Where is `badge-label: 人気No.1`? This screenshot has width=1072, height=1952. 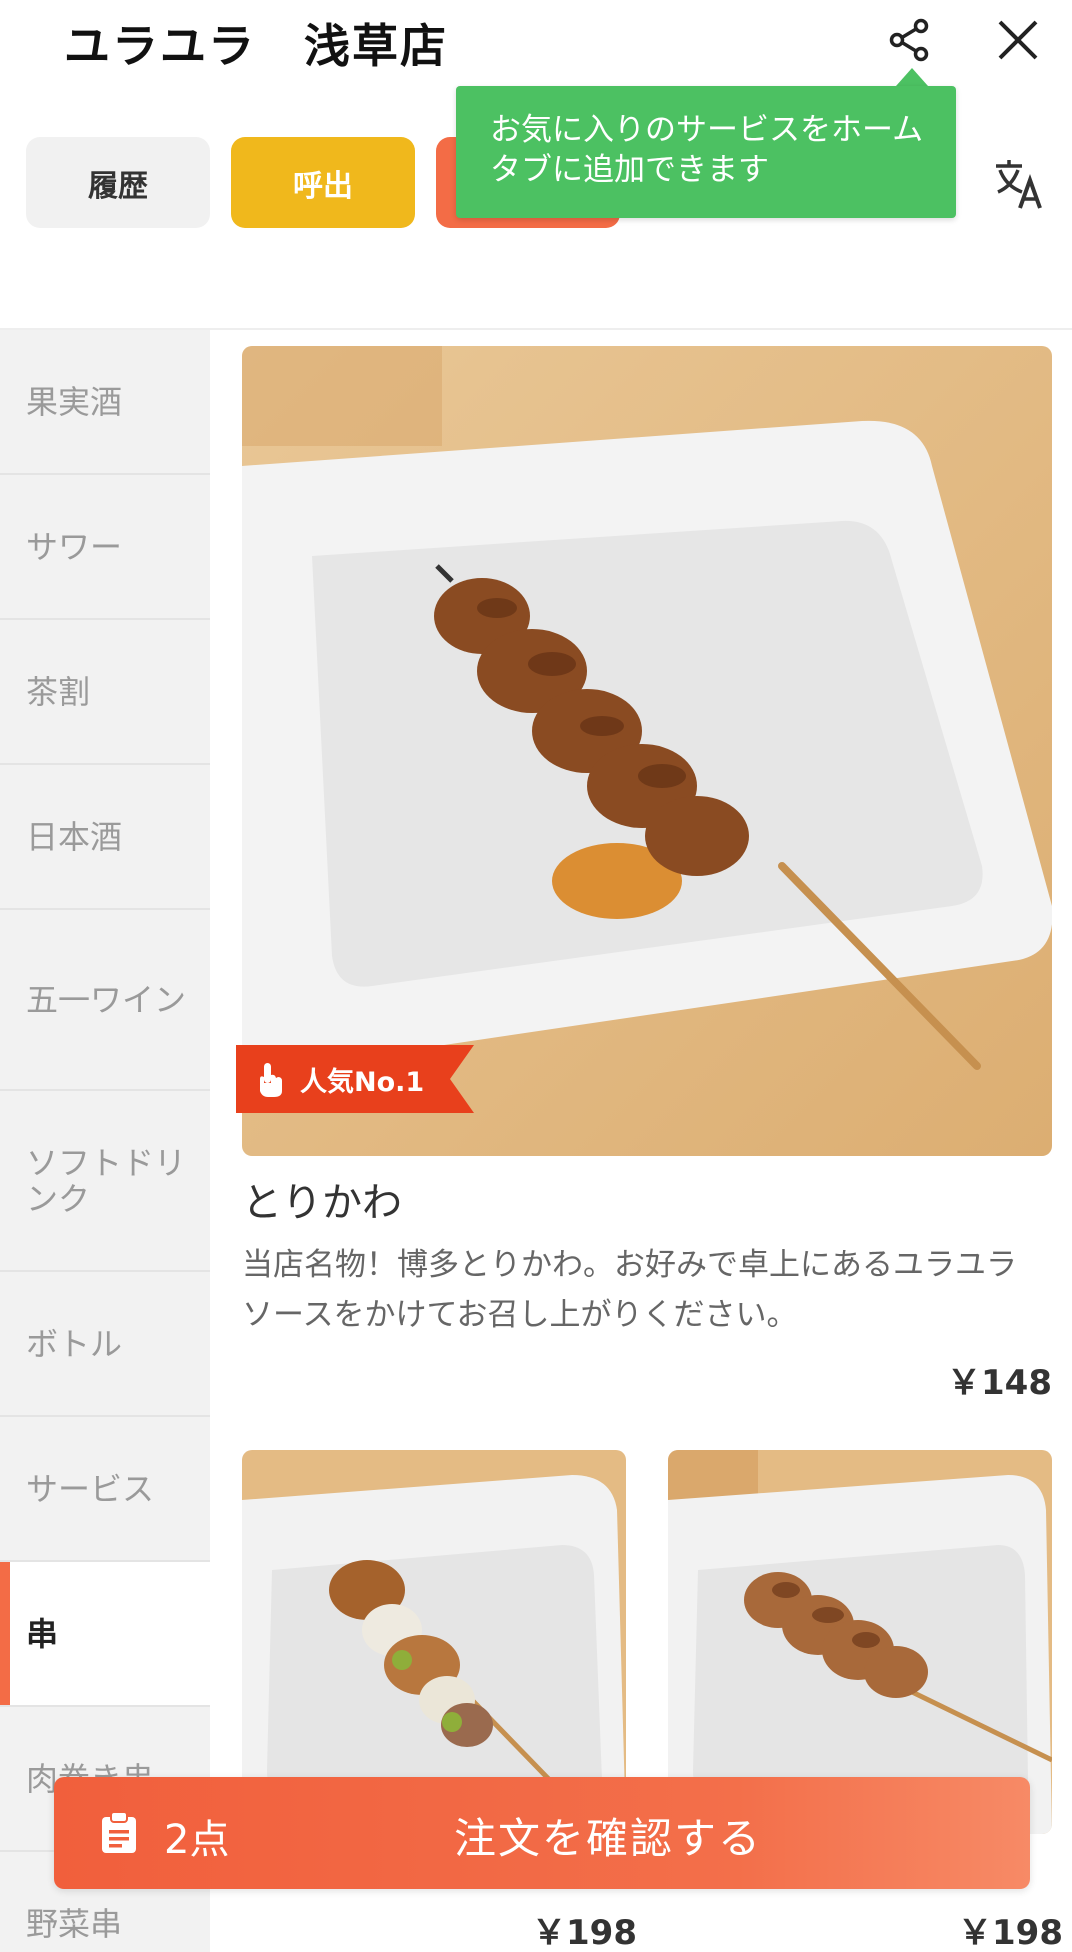
badge-label: 人気No.1 is located at coordinates (362, 1082).